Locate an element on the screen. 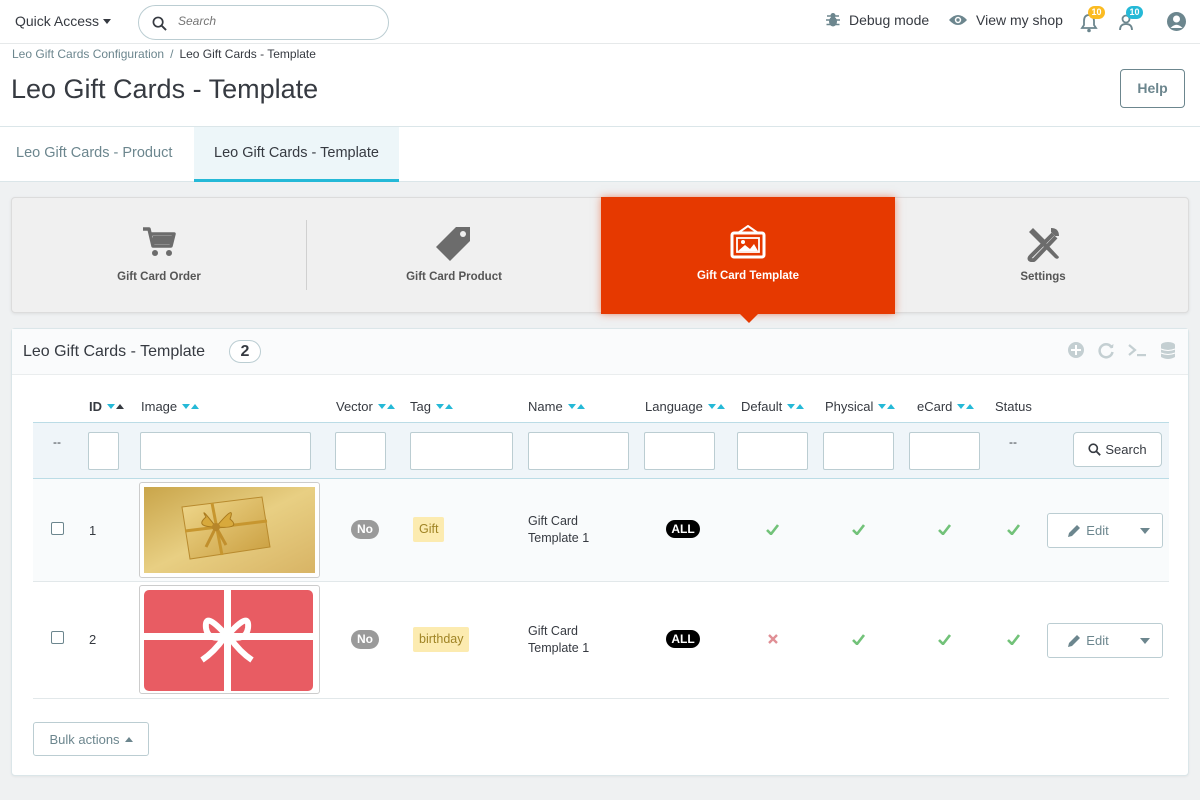  tools-icon is located at coordinates (1043, 245).